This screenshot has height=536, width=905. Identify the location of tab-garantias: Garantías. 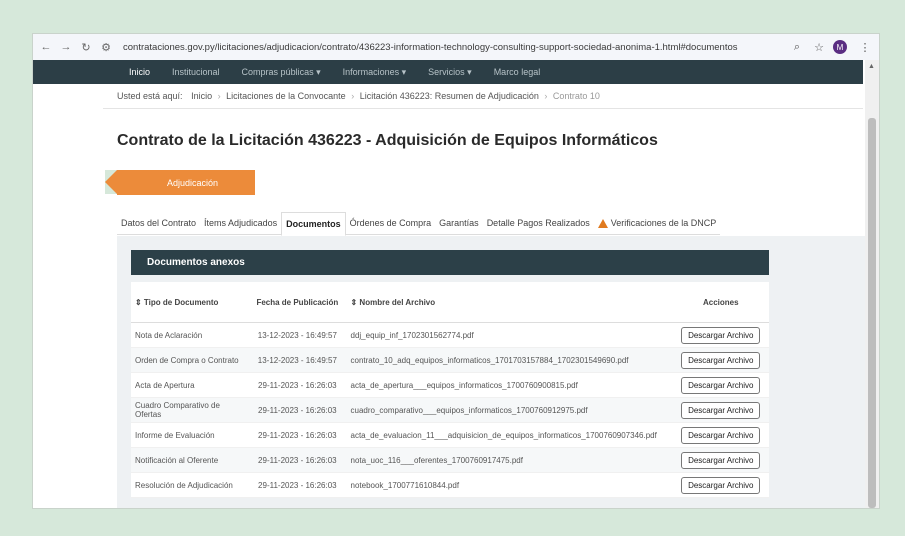
(459, 223).